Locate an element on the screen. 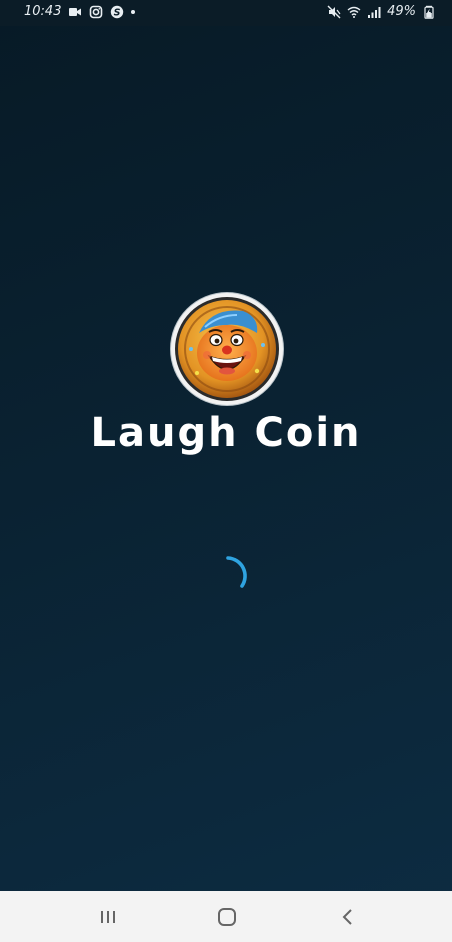 This screenshot has height=942, width=452. navigation-bar is located at coordinates (226, 916).